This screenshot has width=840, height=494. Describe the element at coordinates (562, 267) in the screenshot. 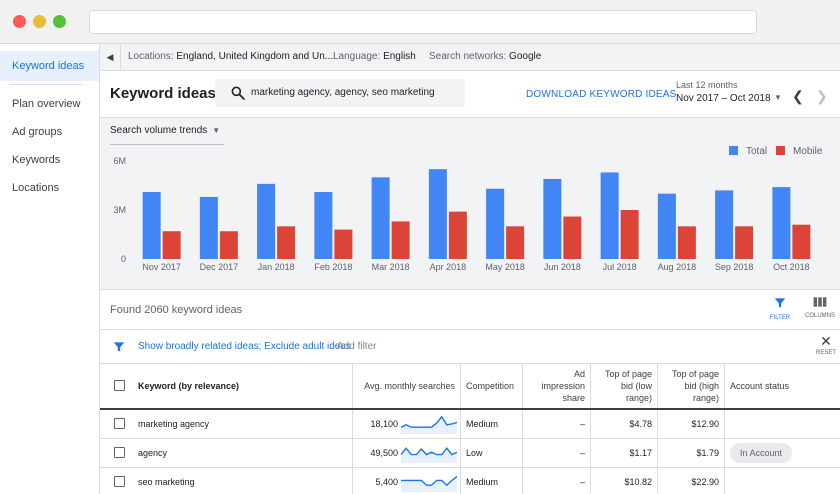

I see `x-tick-label: Jun 2018` at that location.